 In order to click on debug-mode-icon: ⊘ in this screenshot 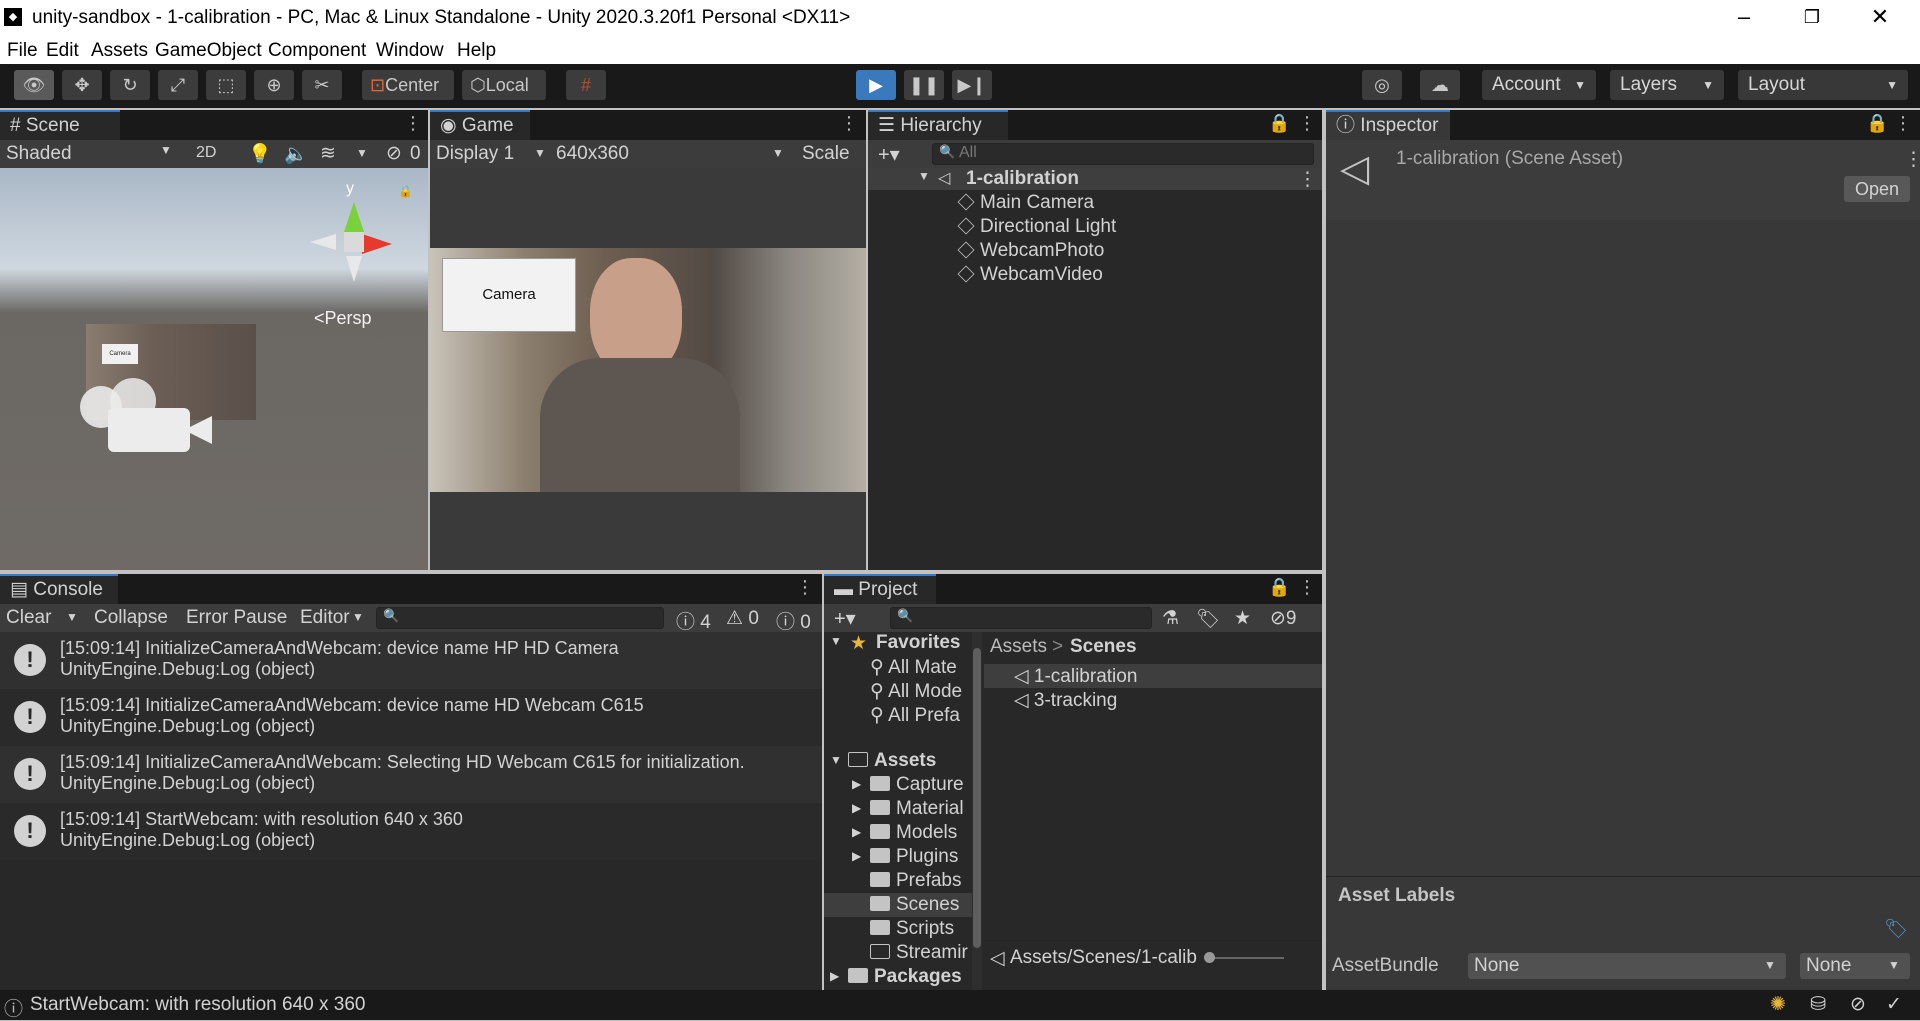, I will do `click(1858, 1004)`.